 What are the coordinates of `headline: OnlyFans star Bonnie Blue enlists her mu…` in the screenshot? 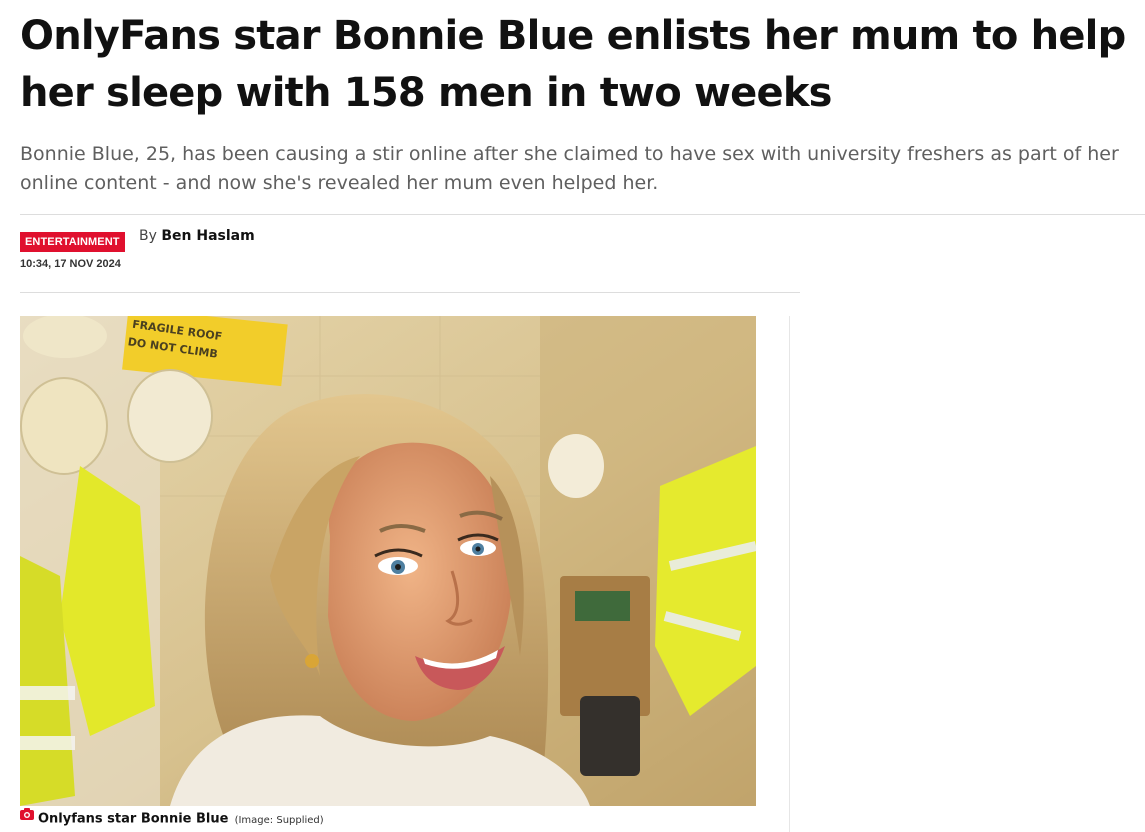 It's located at (573, 64).